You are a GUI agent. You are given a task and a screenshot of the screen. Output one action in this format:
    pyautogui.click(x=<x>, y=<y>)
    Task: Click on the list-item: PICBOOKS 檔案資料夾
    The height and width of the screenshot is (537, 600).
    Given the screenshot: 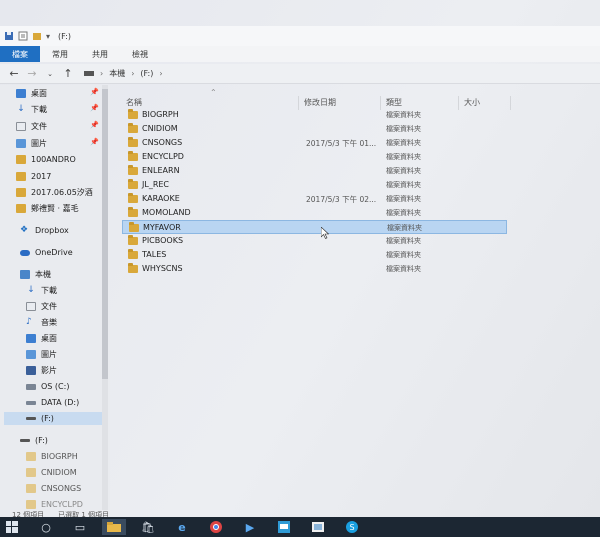 What is the action you would take?
    pyautogui.click(x=314, y=241)
    